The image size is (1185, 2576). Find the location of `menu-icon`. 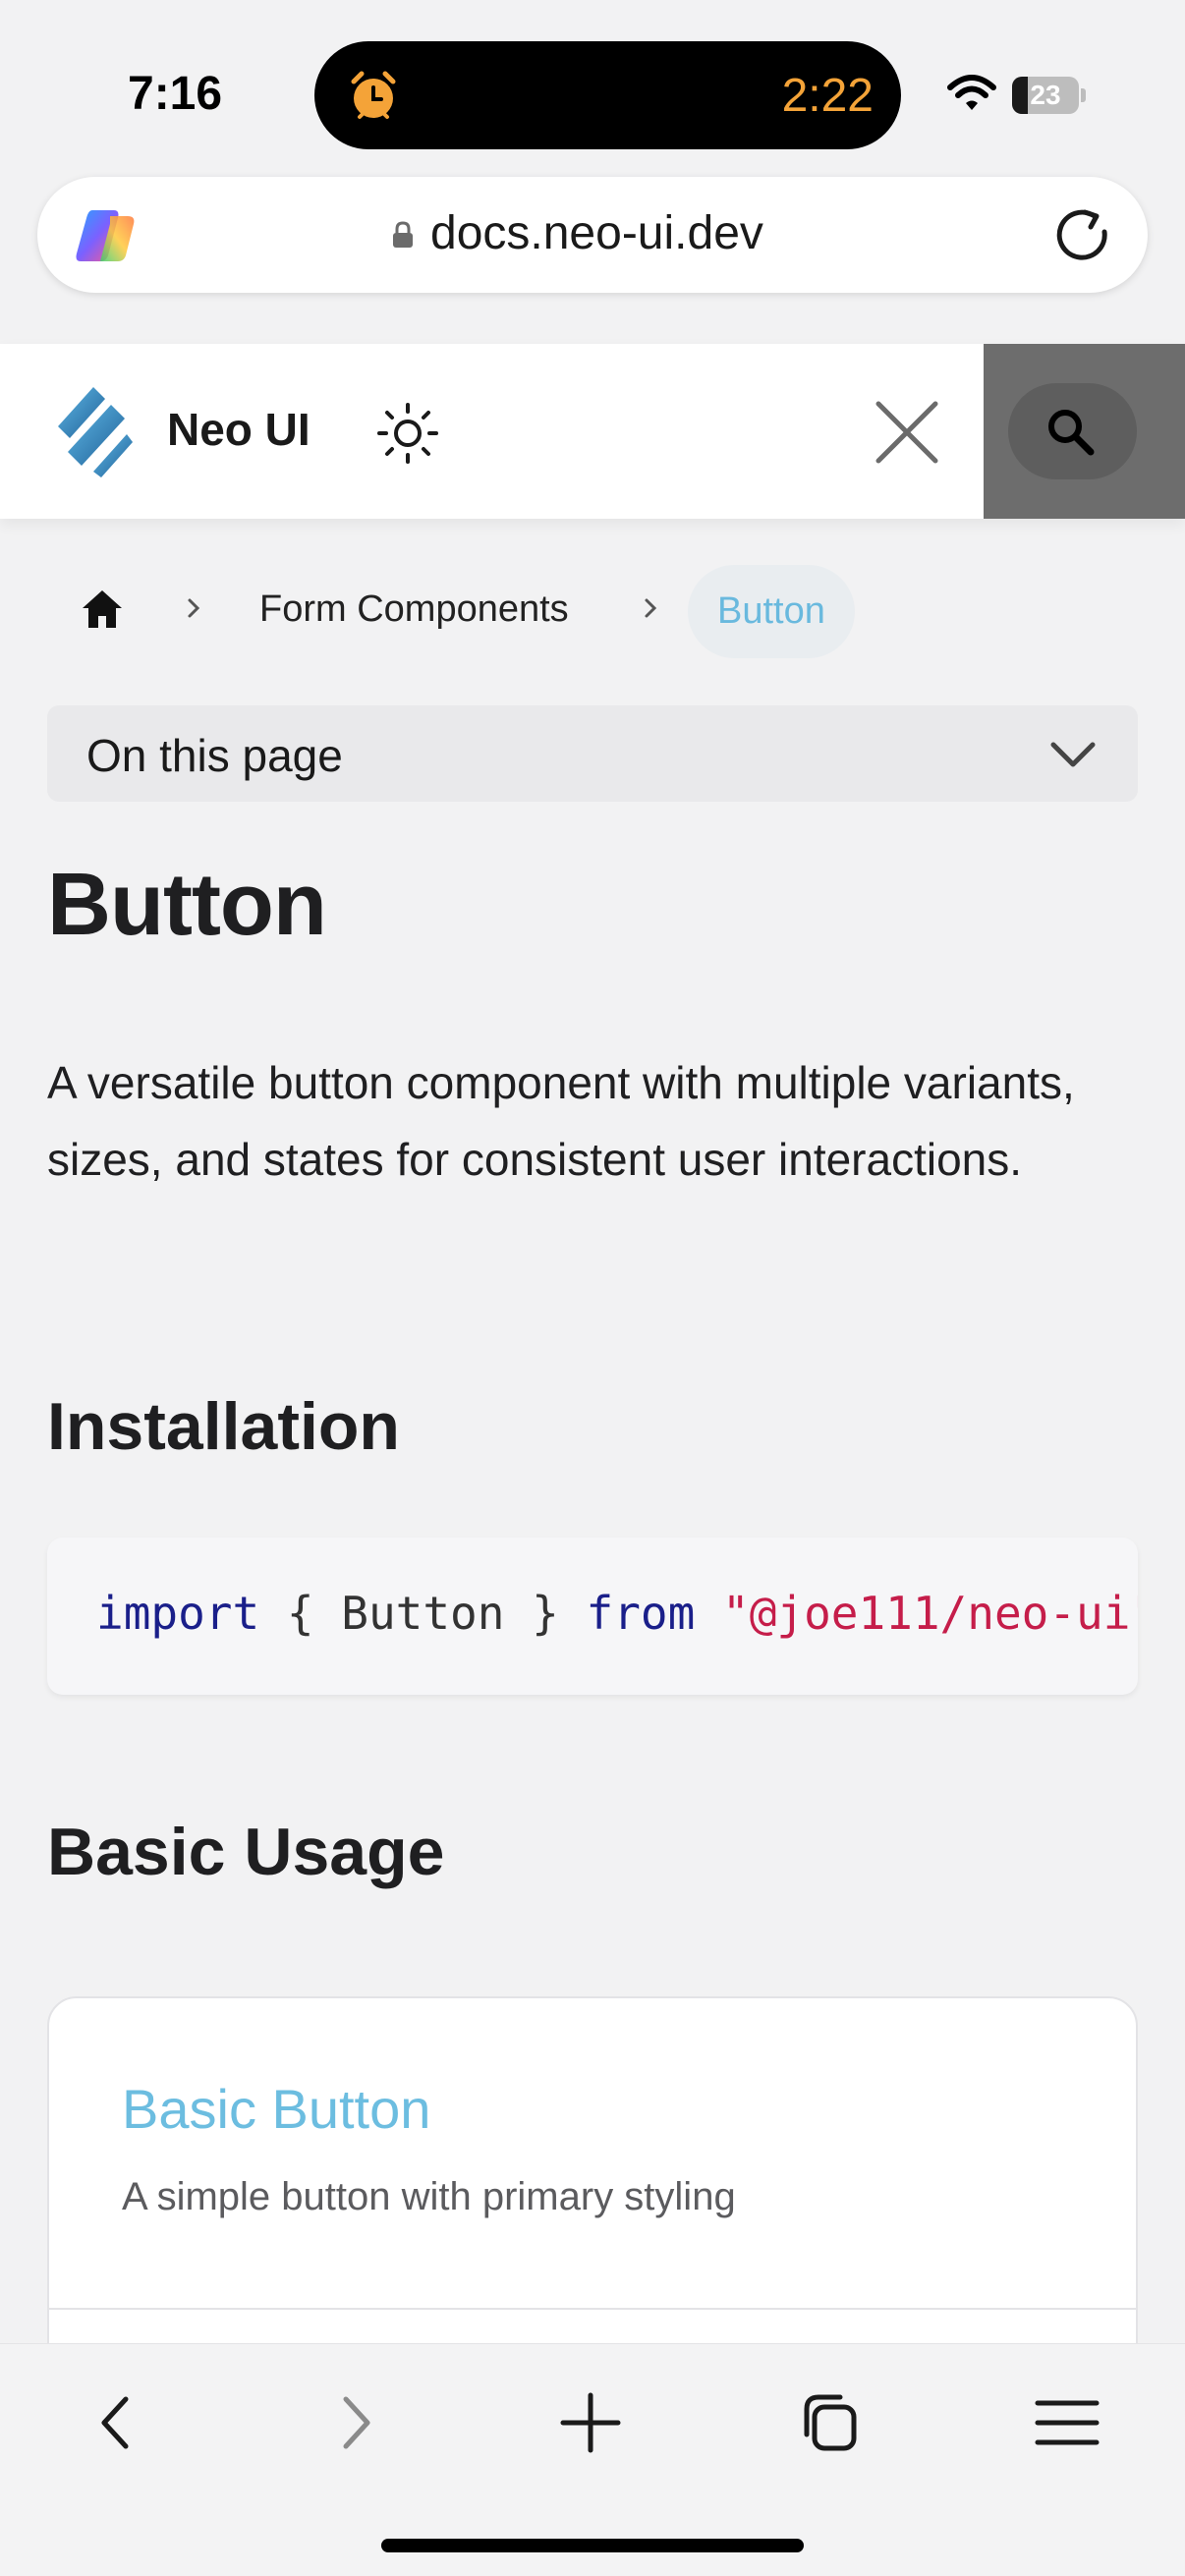

menu-icon is located at coordinates (1067, 2422).